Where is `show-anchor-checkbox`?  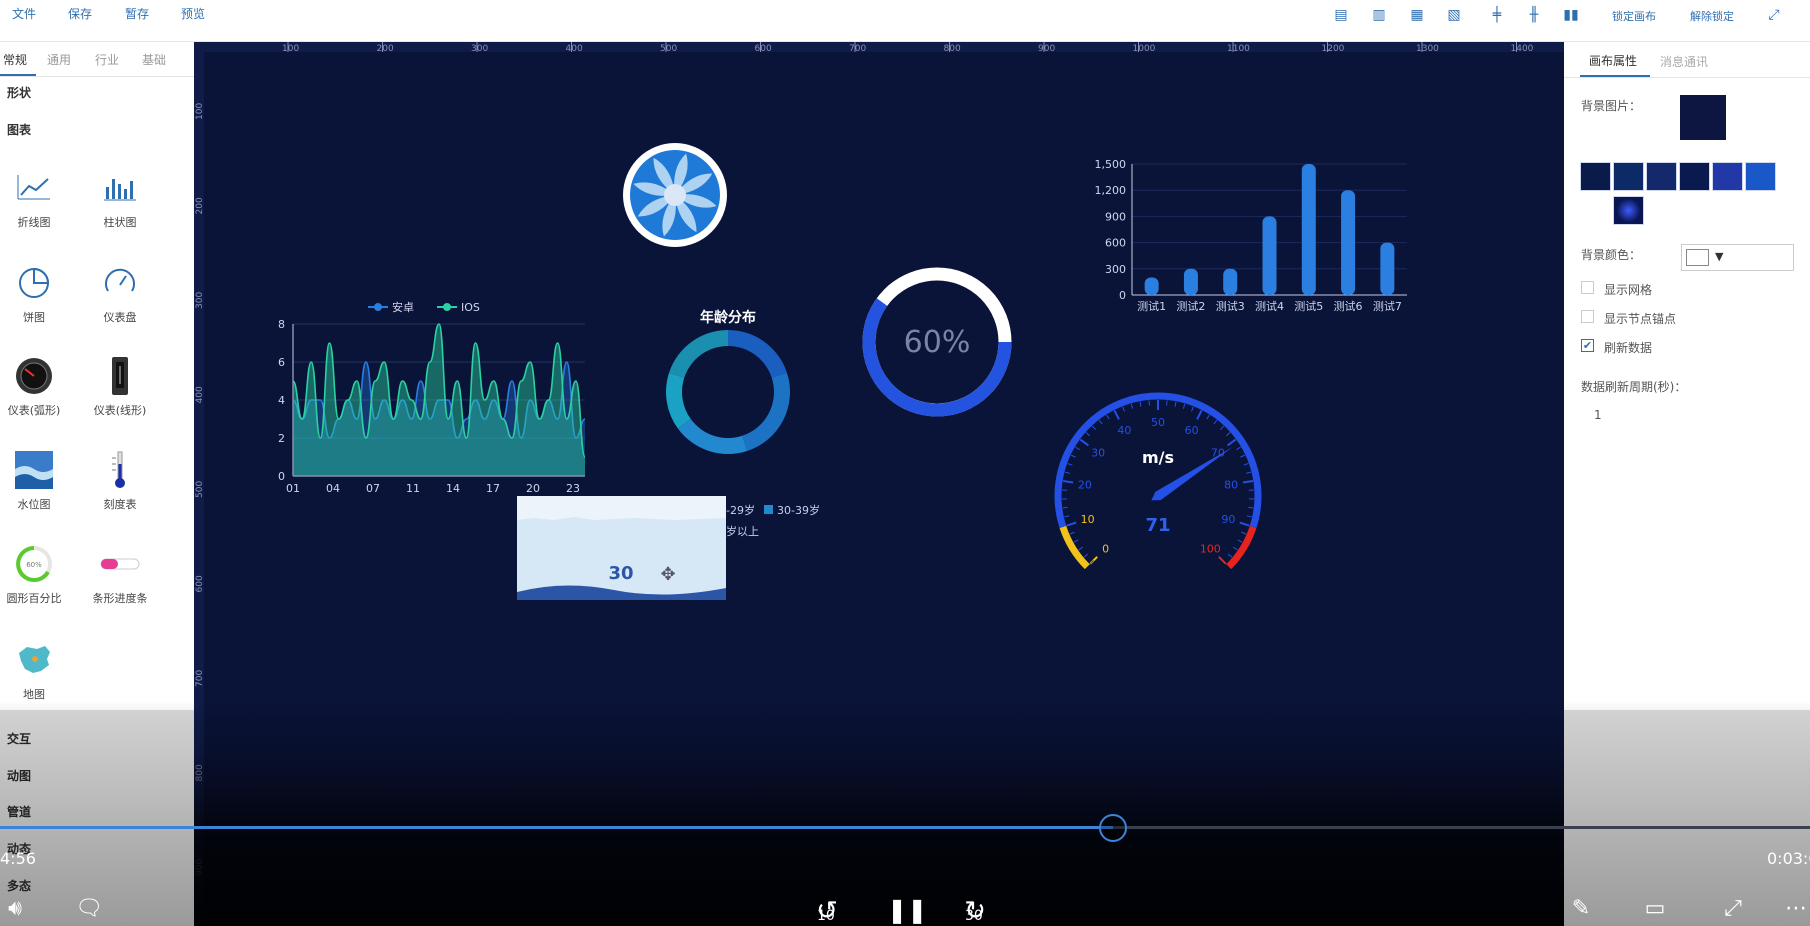 show-anchor-checkbox is located at coordinates (1587, 316).